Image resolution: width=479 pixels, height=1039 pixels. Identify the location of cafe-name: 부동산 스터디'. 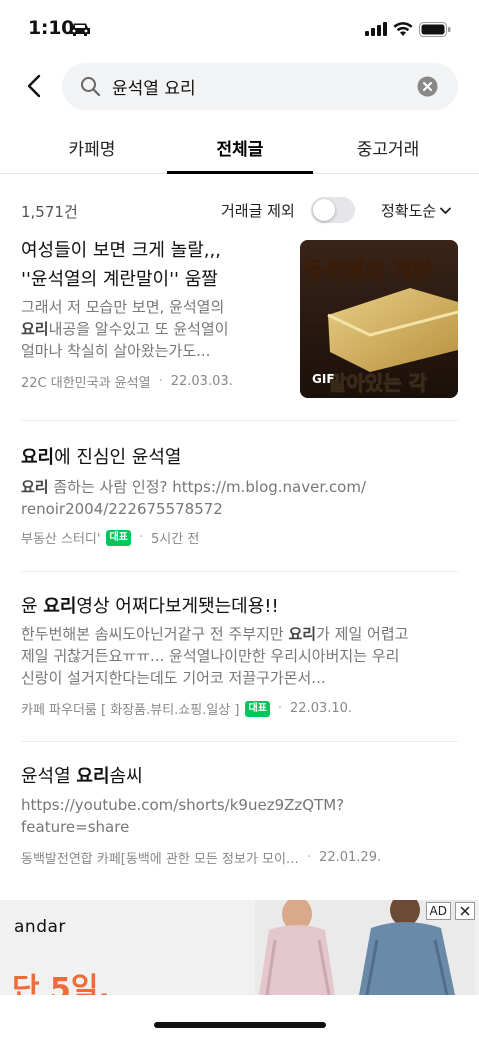
(61, 539).